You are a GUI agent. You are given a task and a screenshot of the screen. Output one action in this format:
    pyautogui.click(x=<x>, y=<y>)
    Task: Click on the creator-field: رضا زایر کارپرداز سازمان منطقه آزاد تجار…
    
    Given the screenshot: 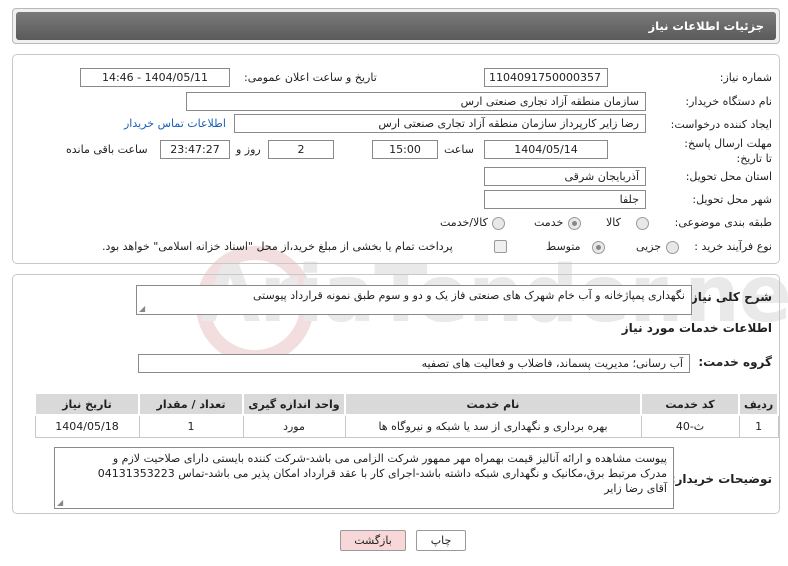 What is the action you would take?
    pyautogui.click(x=440, y=123)
    